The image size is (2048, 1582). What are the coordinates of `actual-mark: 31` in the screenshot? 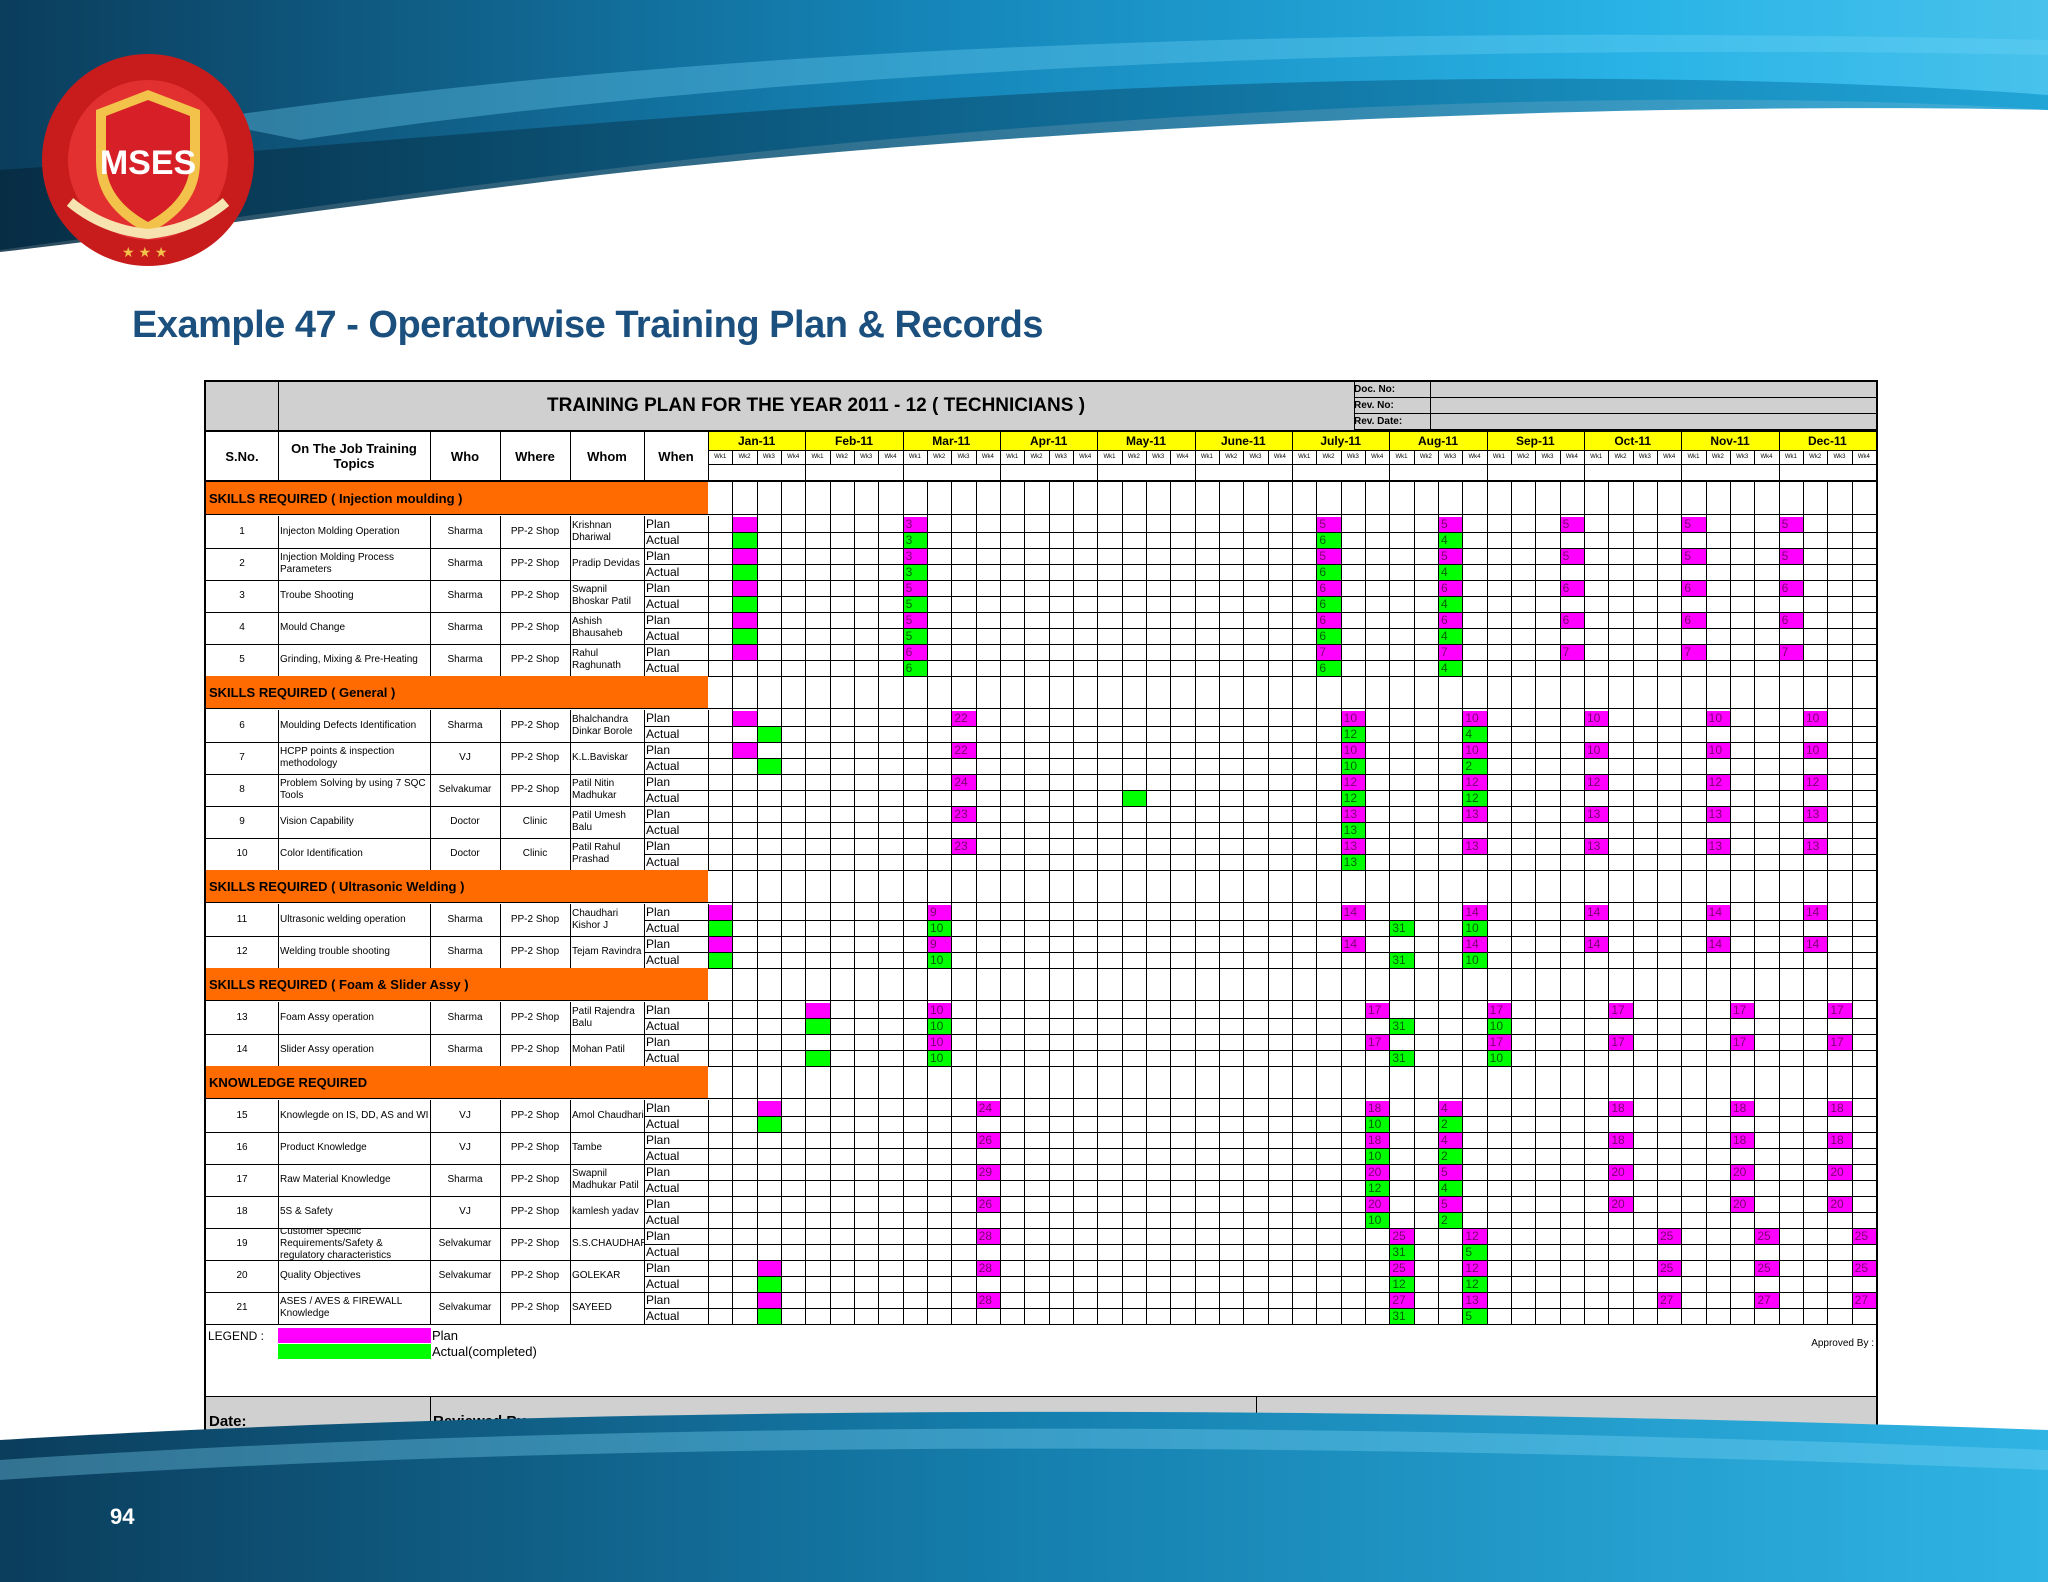 It's located at (1402, 960).